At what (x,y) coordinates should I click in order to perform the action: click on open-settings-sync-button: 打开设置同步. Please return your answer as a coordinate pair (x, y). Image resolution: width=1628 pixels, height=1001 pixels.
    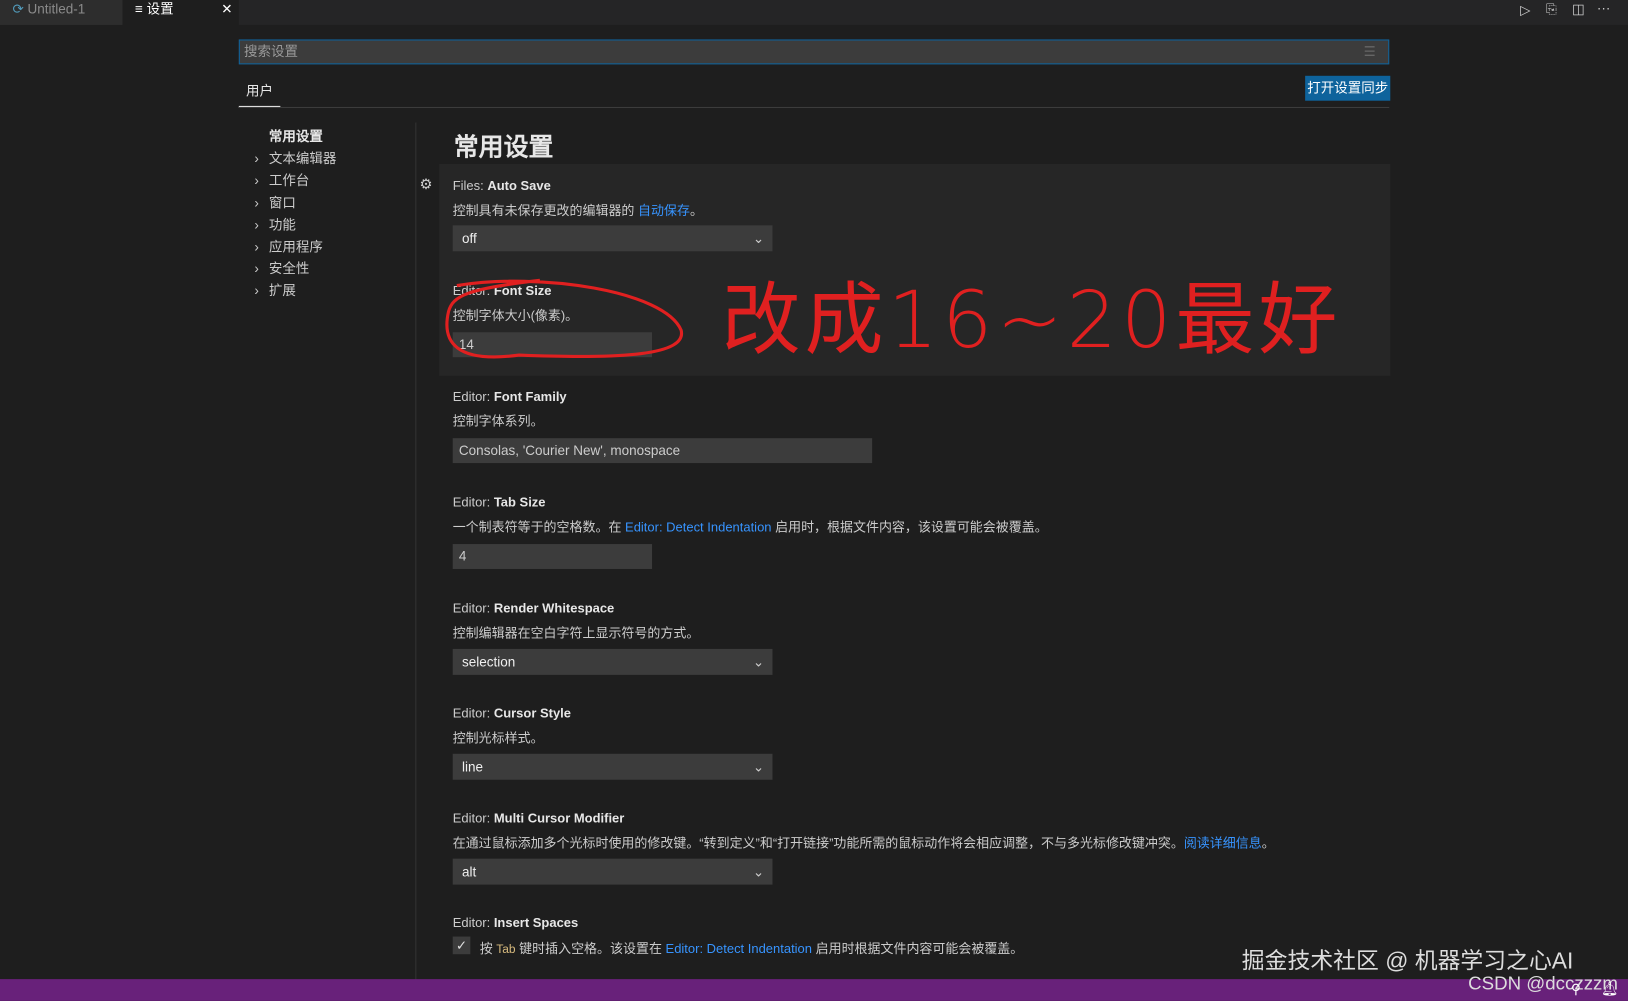
    Looking at the image, I should click on (1348, 88).